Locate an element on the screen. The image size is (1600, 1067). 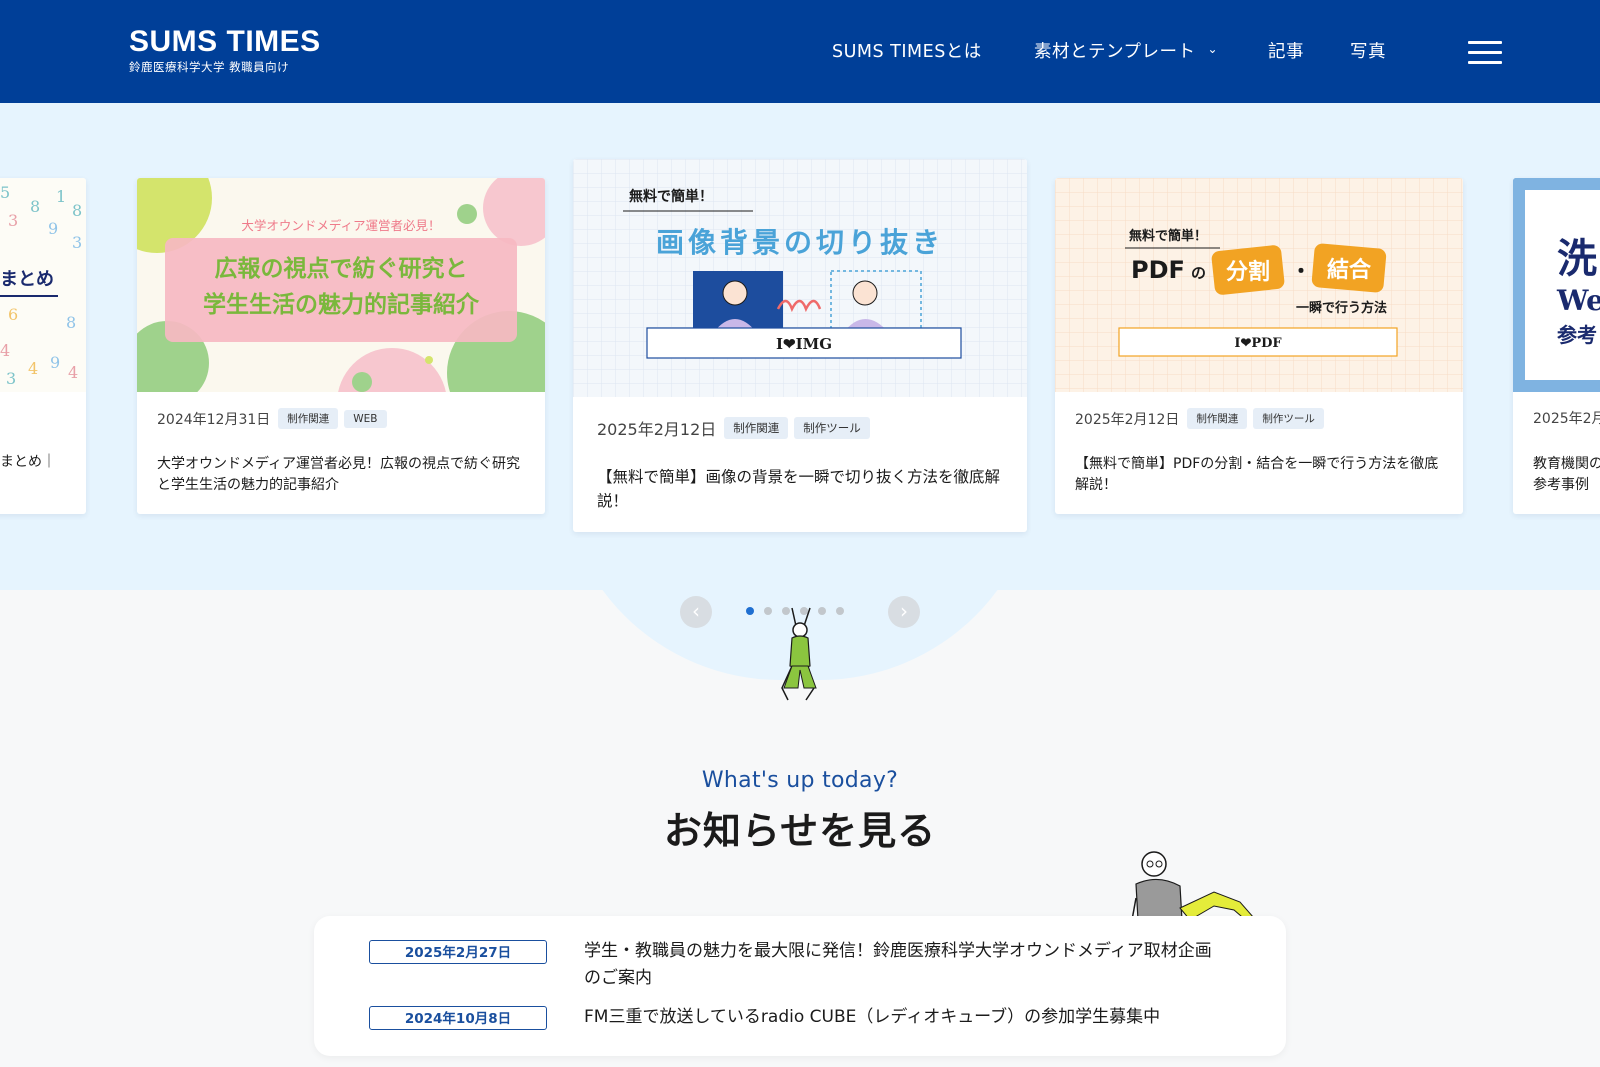
thumb-no: の is located at coordinates (1198, 273).